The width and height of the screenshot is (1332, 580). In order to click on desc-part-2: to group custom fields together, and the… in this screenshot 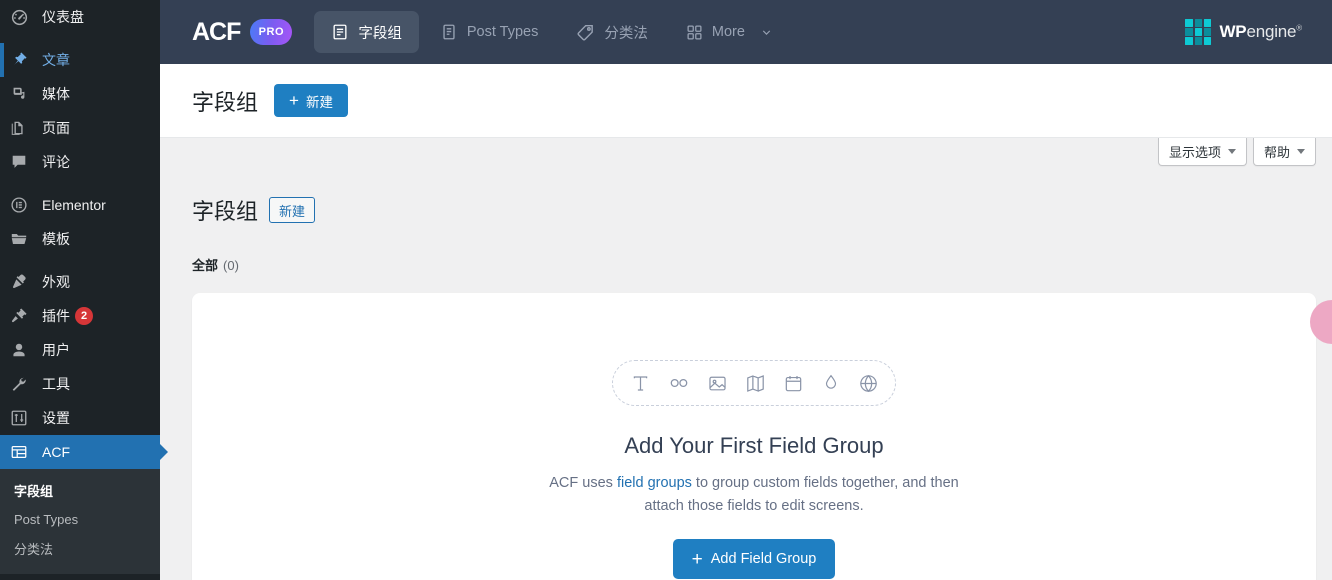, I will do `click(801, 495)`.